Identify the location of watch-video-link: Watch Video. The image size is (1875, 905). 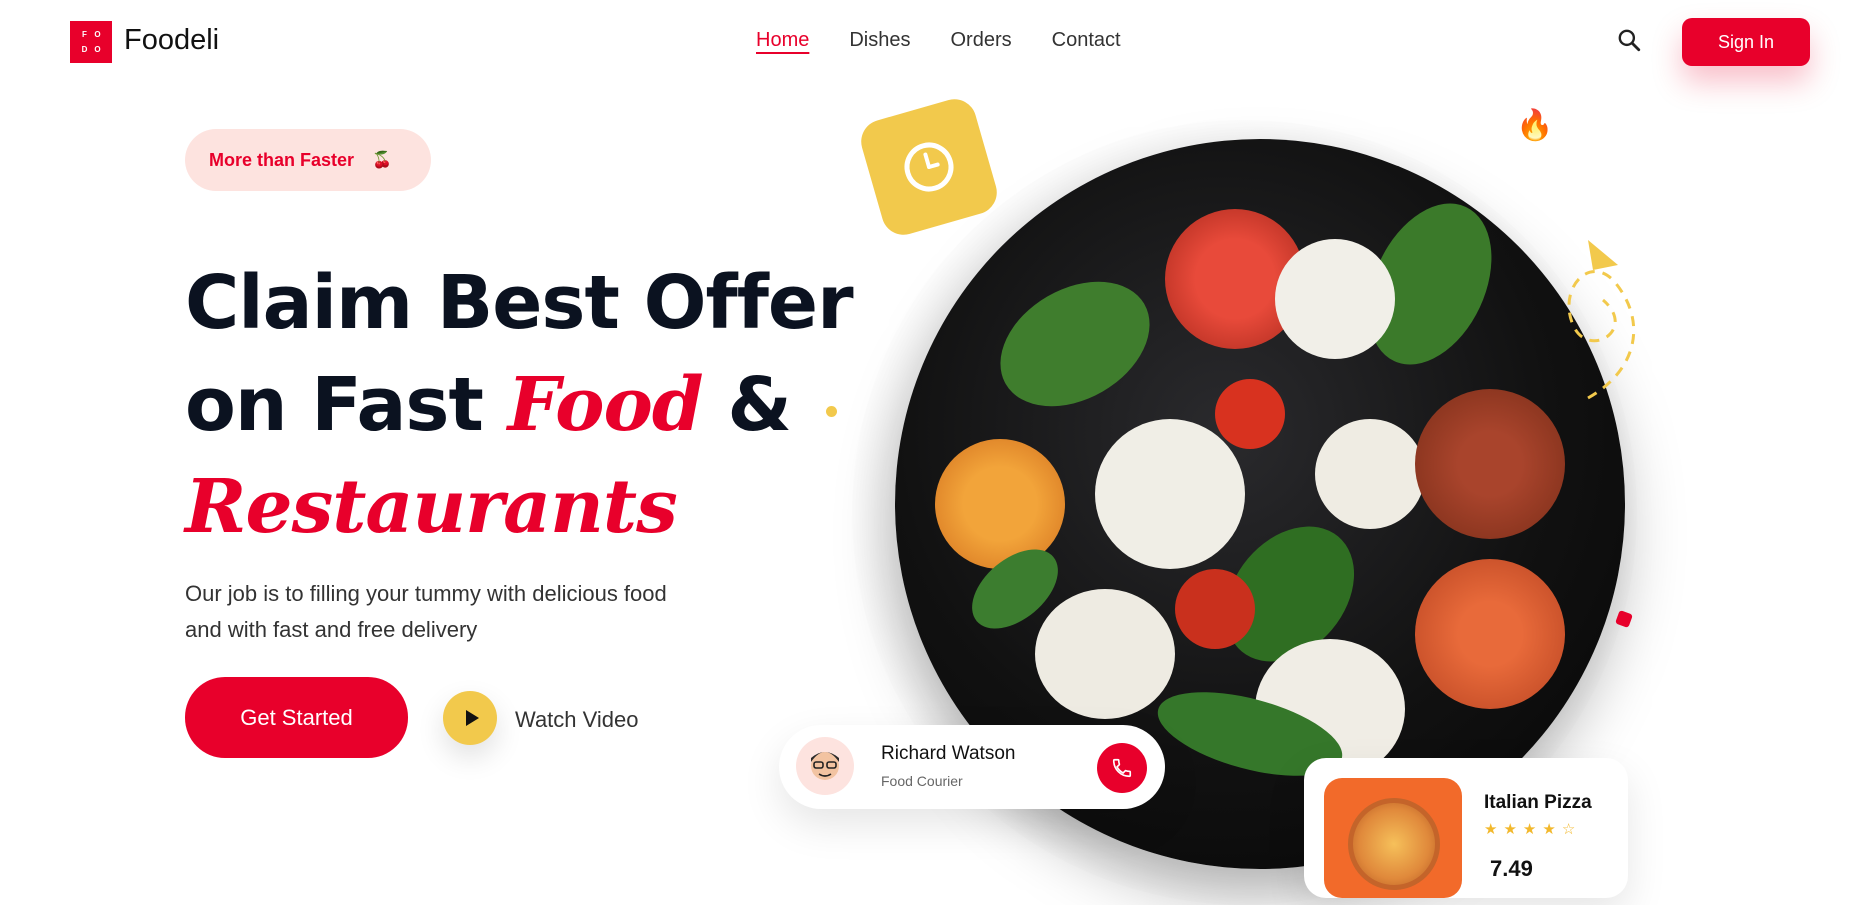
(577, 720).